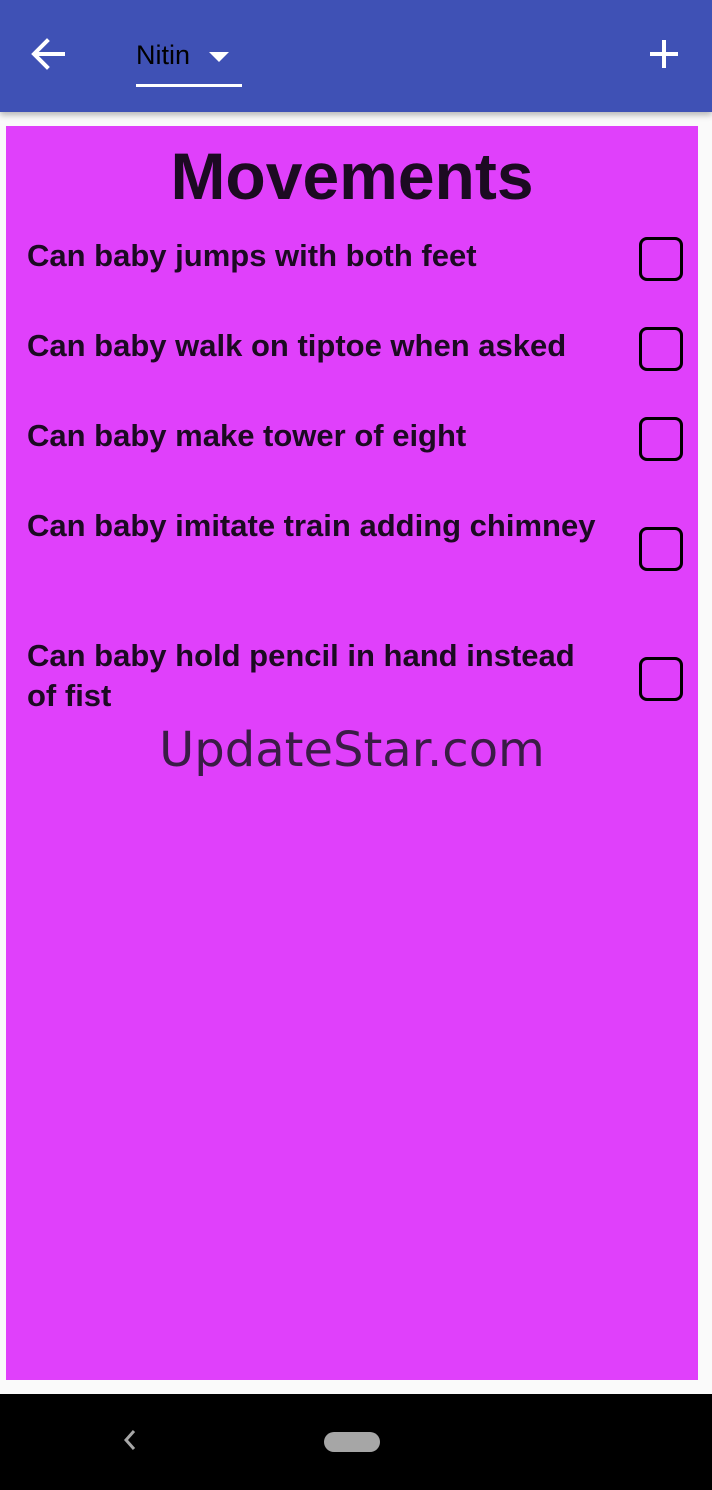 Image resolution: width=712 pixels, height=1490 pixels. I want to click on plus-icon, so click(664, 56).